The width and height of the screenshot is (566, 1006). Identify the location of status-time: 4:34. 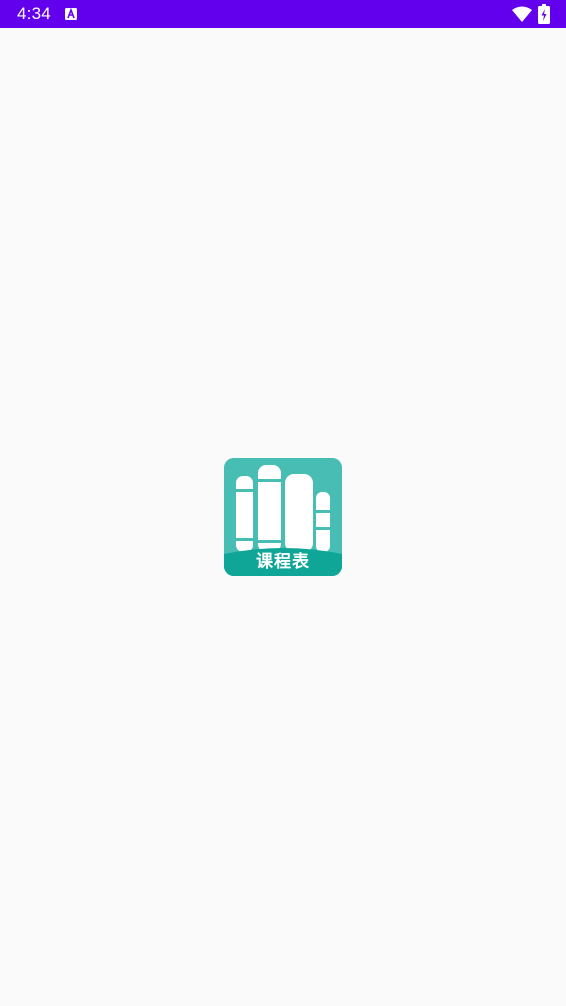
(34, 13).